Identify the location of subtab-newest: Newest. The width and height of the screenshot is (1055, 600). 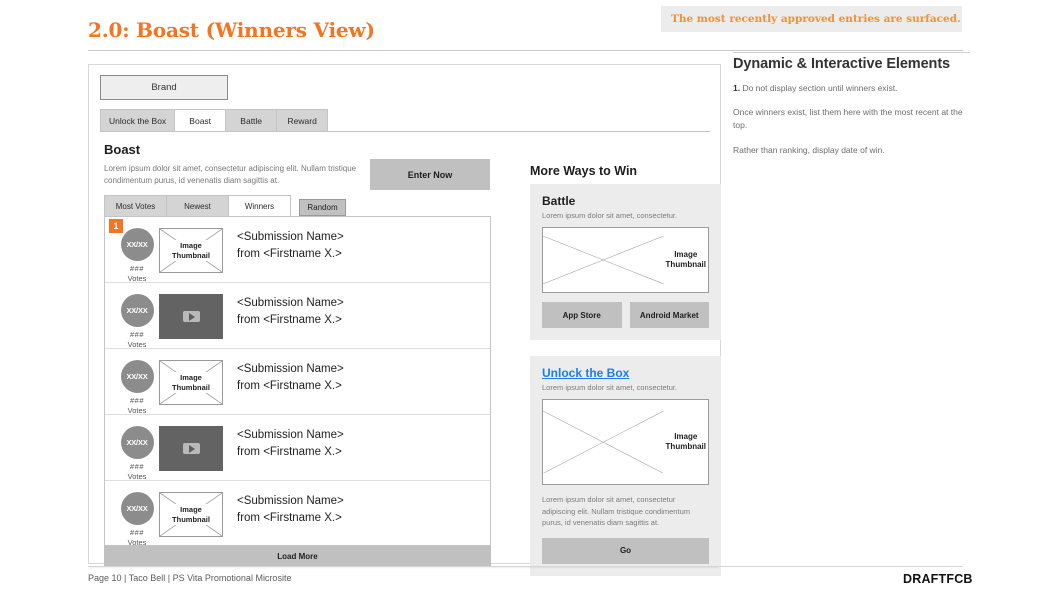
(197, 205).